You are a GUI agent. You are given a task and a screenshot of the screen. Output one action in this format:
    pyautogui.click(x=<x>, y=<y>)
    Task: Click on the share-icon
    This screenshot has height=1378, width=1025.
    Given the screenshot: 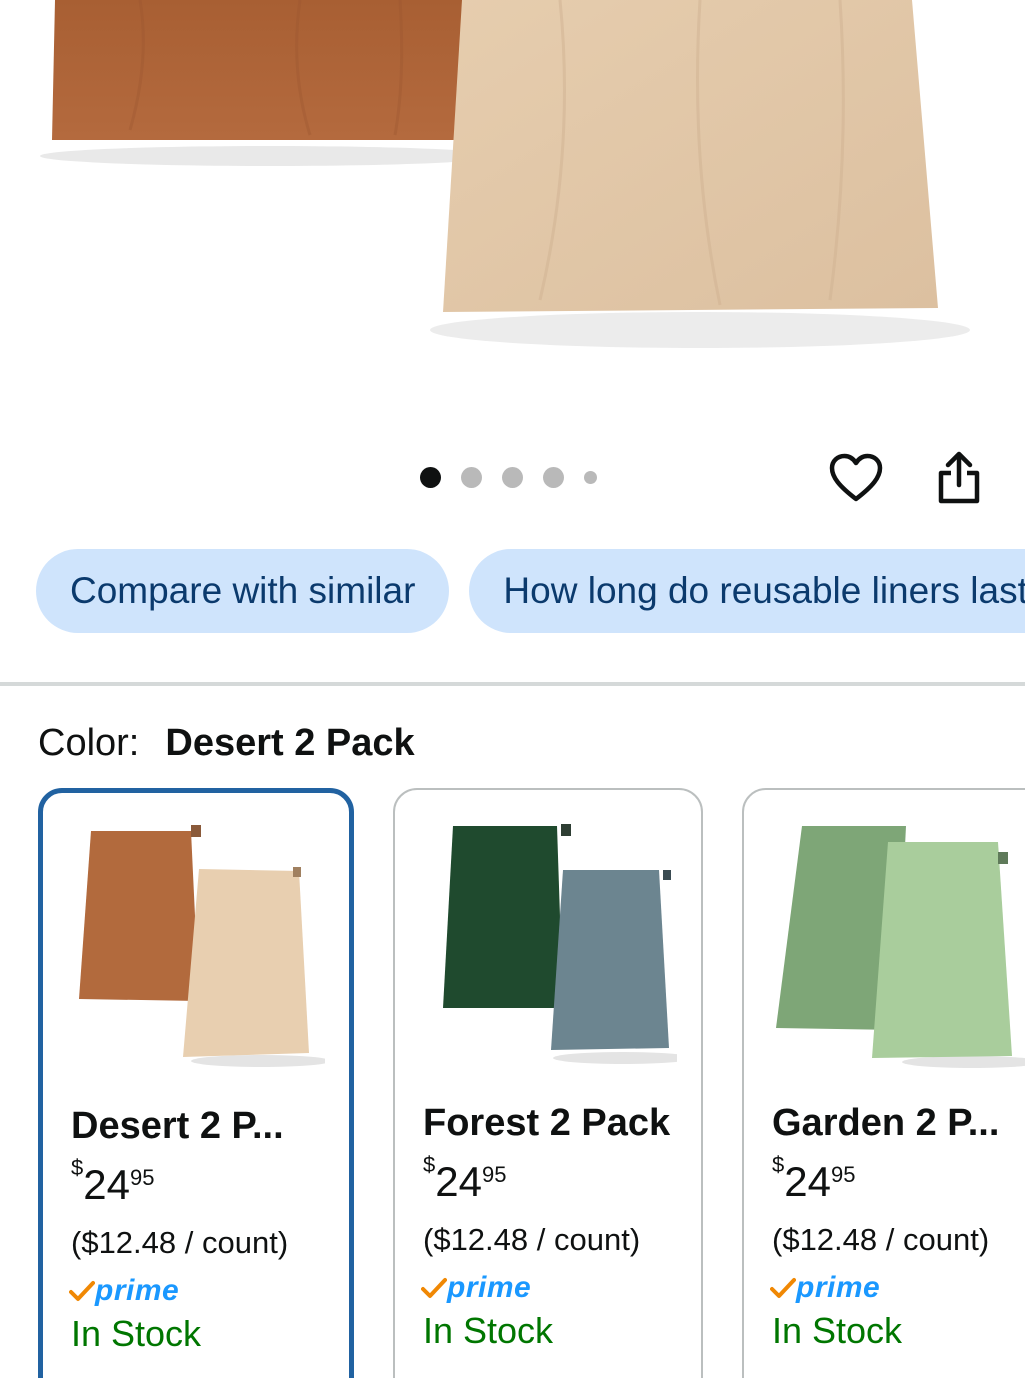 What is the action you would take?
    pyautogui.click(x=959, y=477)
    